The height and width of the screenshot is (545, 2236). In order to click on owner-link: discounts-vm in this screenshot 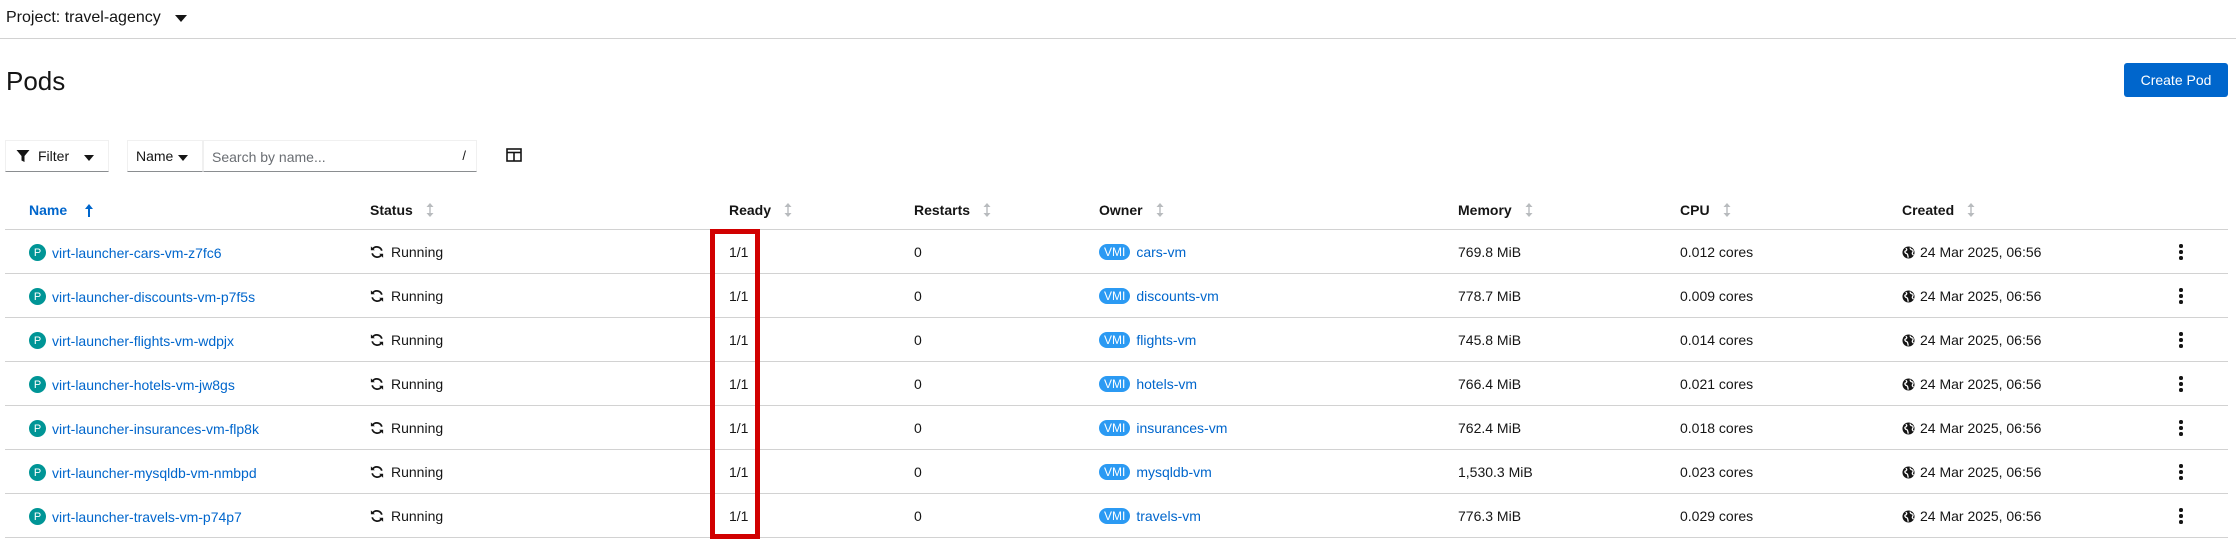, I will do `click(1177, 296)`.